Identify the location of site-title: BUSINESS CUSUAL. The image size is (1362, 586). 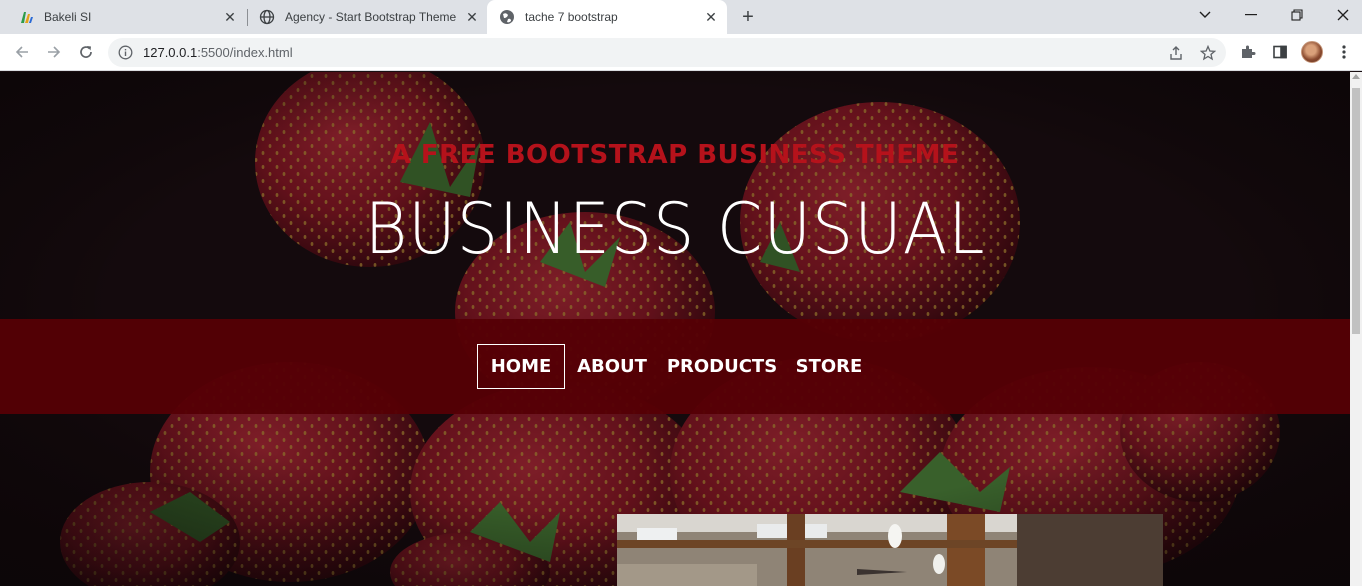
(675, 229).